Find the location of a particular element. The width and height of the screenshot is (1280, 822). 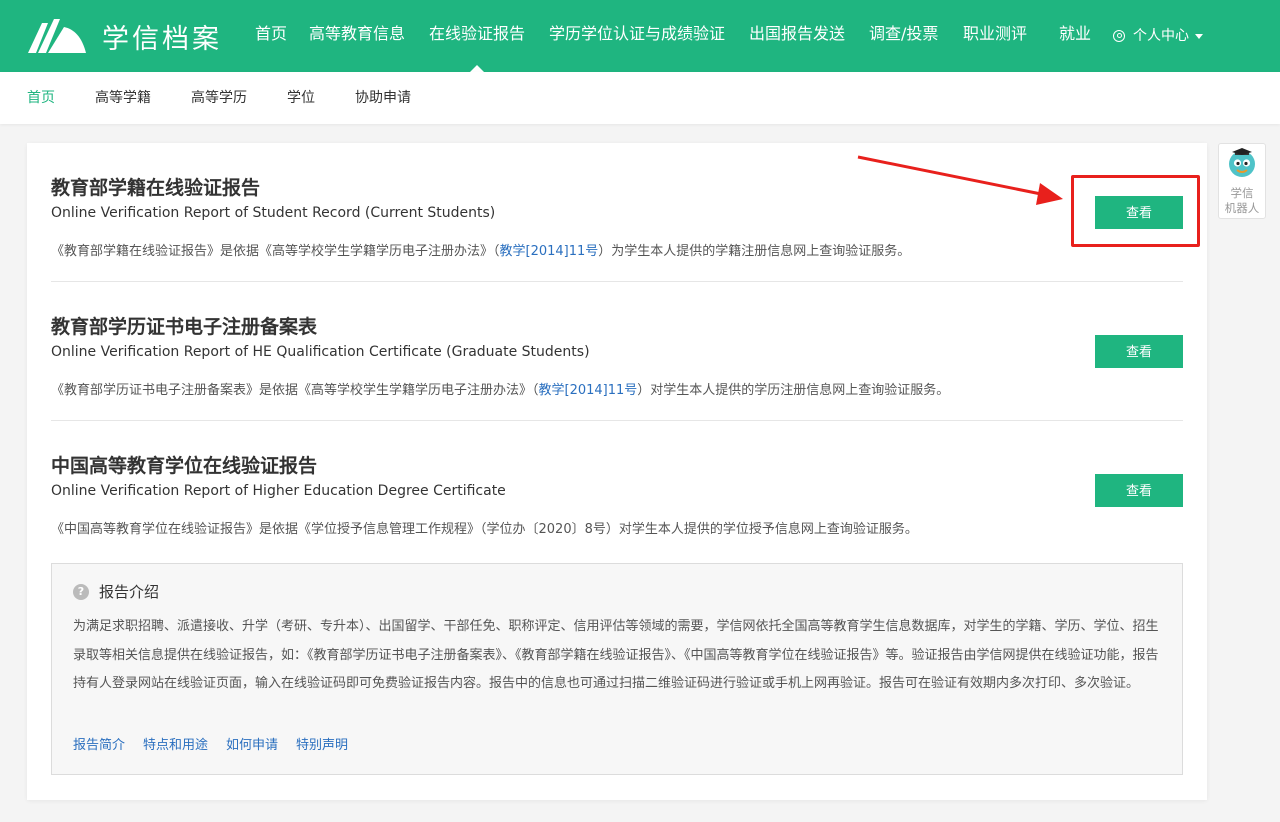

desc-text: 《教育部学籍在线验证报告》是依据《高等学校学生学籍学历电子注册办法》（ is located at coordinates (275, 251).